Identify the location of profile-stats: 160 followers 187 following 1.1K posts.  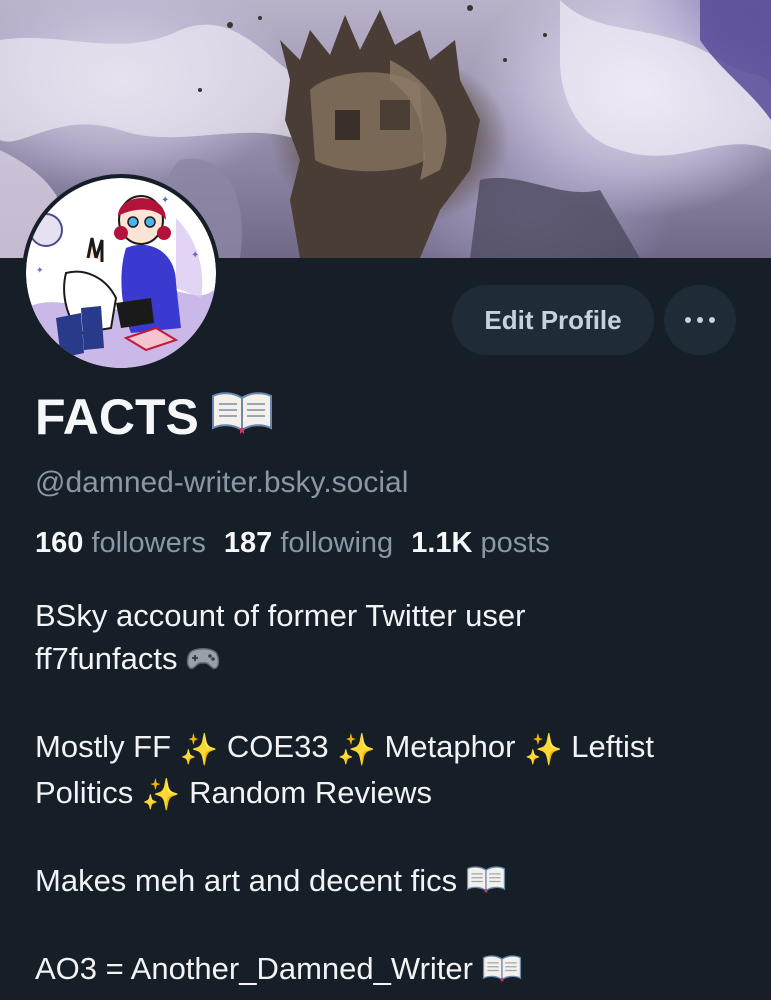
(292, 543).